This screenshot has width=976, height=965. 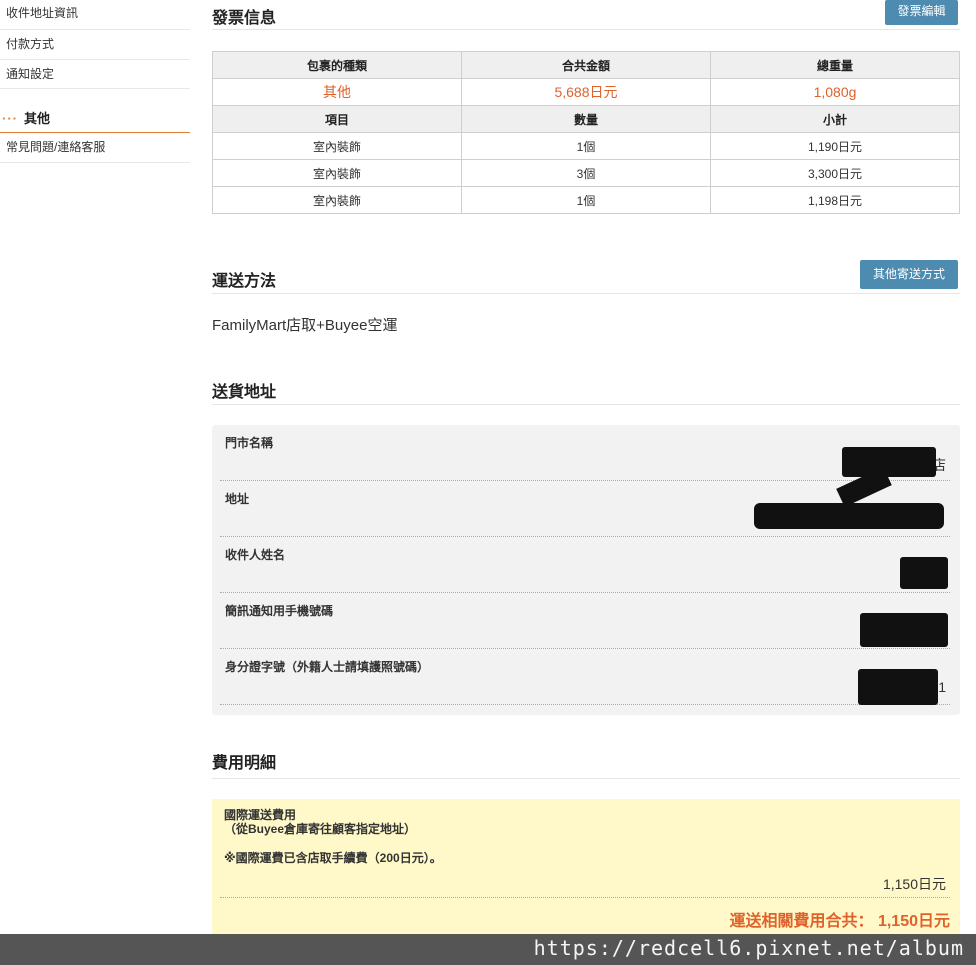 What do you see at coordinates (585, 677) in the screenshot?
I see `address-row-id-number: 身分證字號（外籍人士請填護照號碼） 1` at bounding box center [585, 677].